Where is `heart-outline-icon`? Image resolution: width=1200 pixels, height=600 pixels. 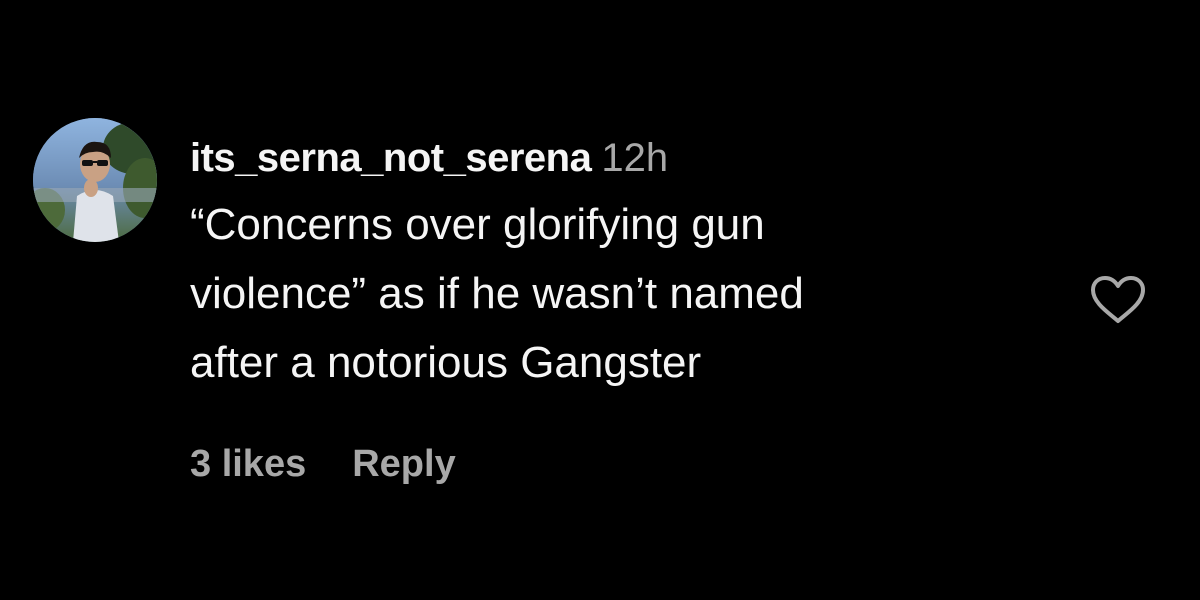
heart-outline-icon is located at coordinates (1118, 299).